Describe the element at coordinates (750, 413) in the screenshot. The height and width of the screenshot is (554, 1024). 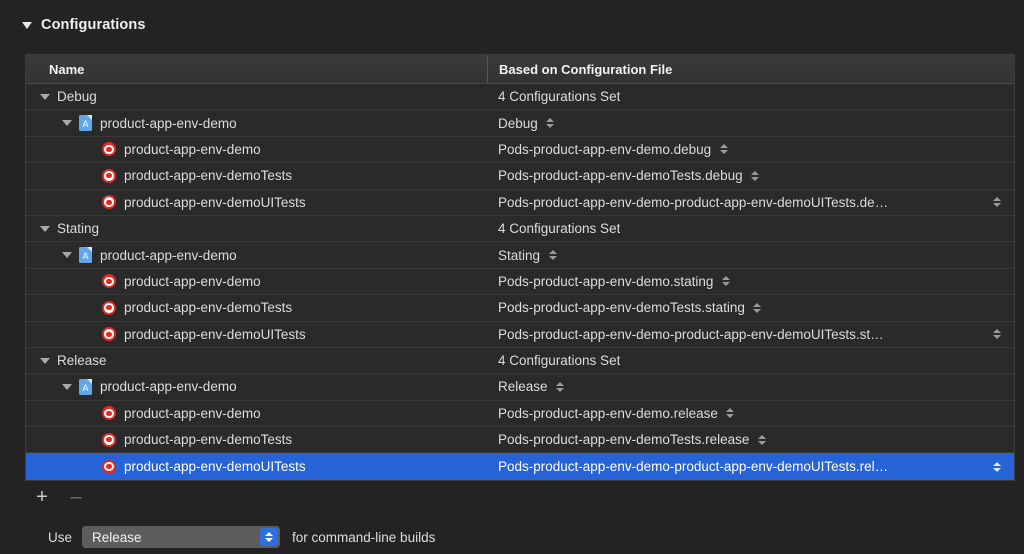
I see `cell-based-on: Pods-product-app-env-demo.release` at that location.